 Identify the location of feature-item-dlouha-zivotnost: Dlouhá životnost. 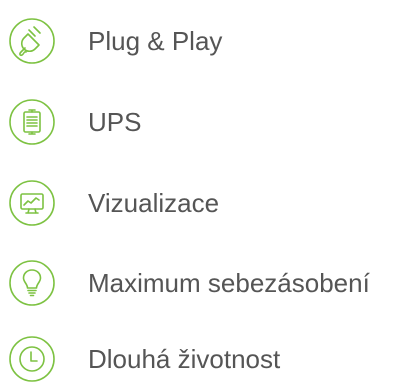
(144, 359).